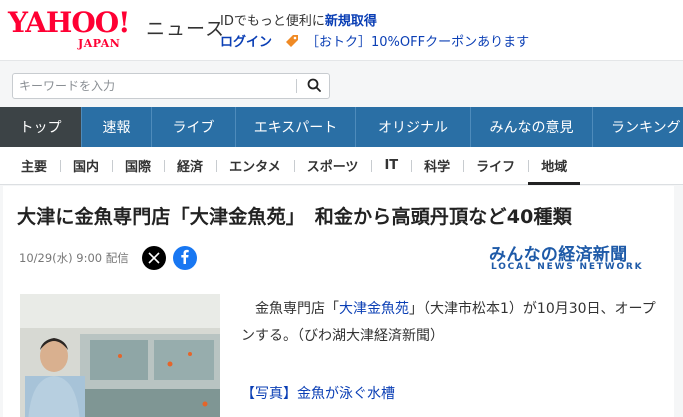 The image size is (683, 417). I want to click on search-input, so click(154, 86).